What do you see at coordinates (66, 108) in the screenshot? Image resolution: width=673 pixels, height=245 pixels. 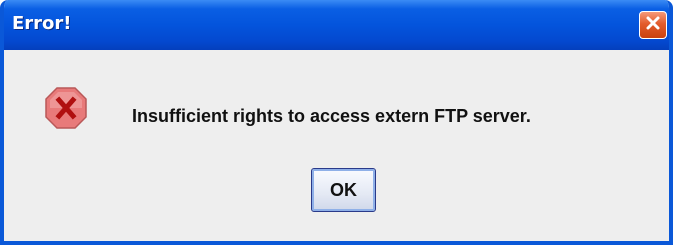 I see `error-icon` at bounding box center [66, 108].